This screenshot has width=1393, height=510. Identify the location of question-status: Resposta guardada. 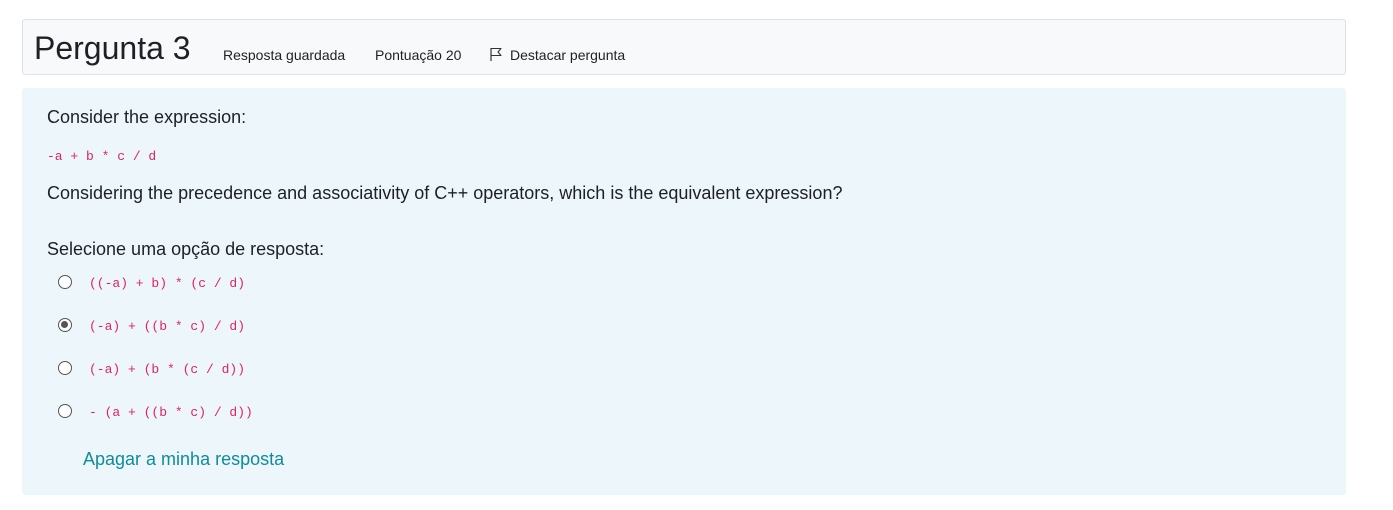
(284, 55).